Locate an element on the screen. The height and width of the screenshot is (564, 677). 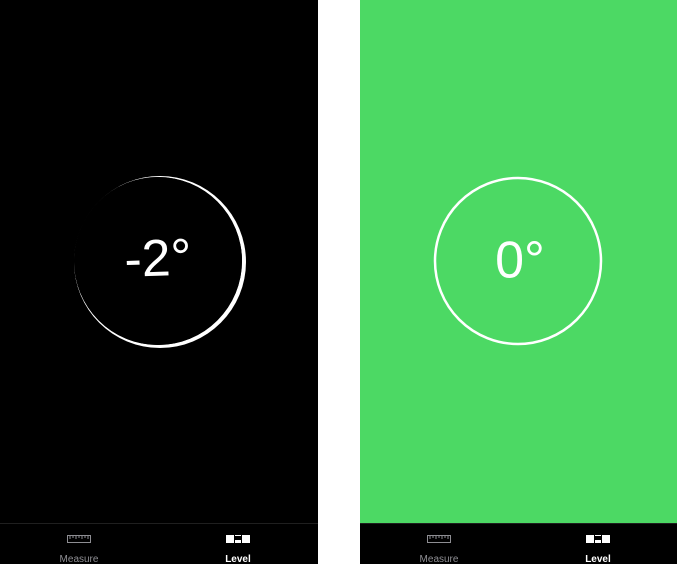
level-indicator: 0° is located at coordinates (518, 261).